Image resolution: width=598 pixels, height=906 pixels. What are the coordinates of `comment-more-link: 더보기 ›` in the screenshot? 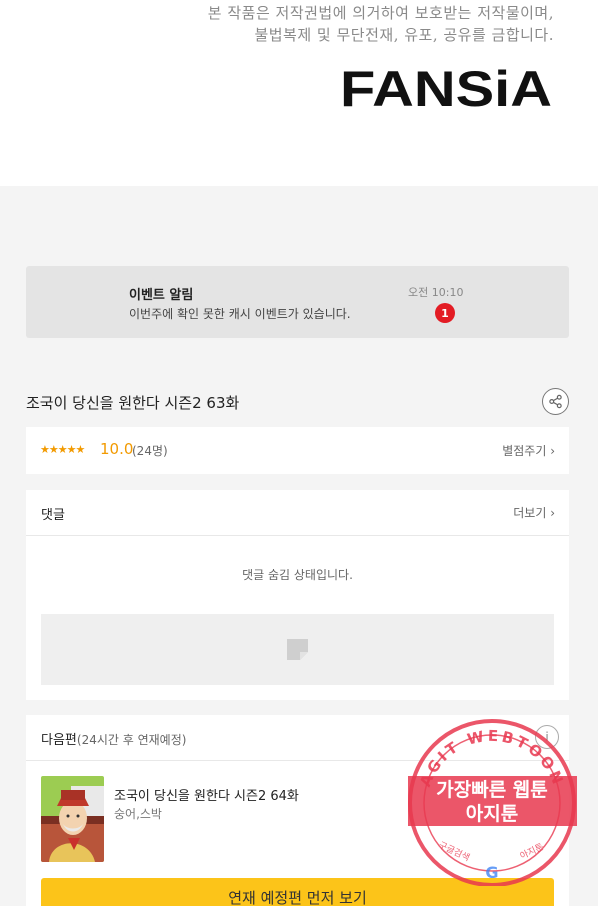 It's located at (534, 512).